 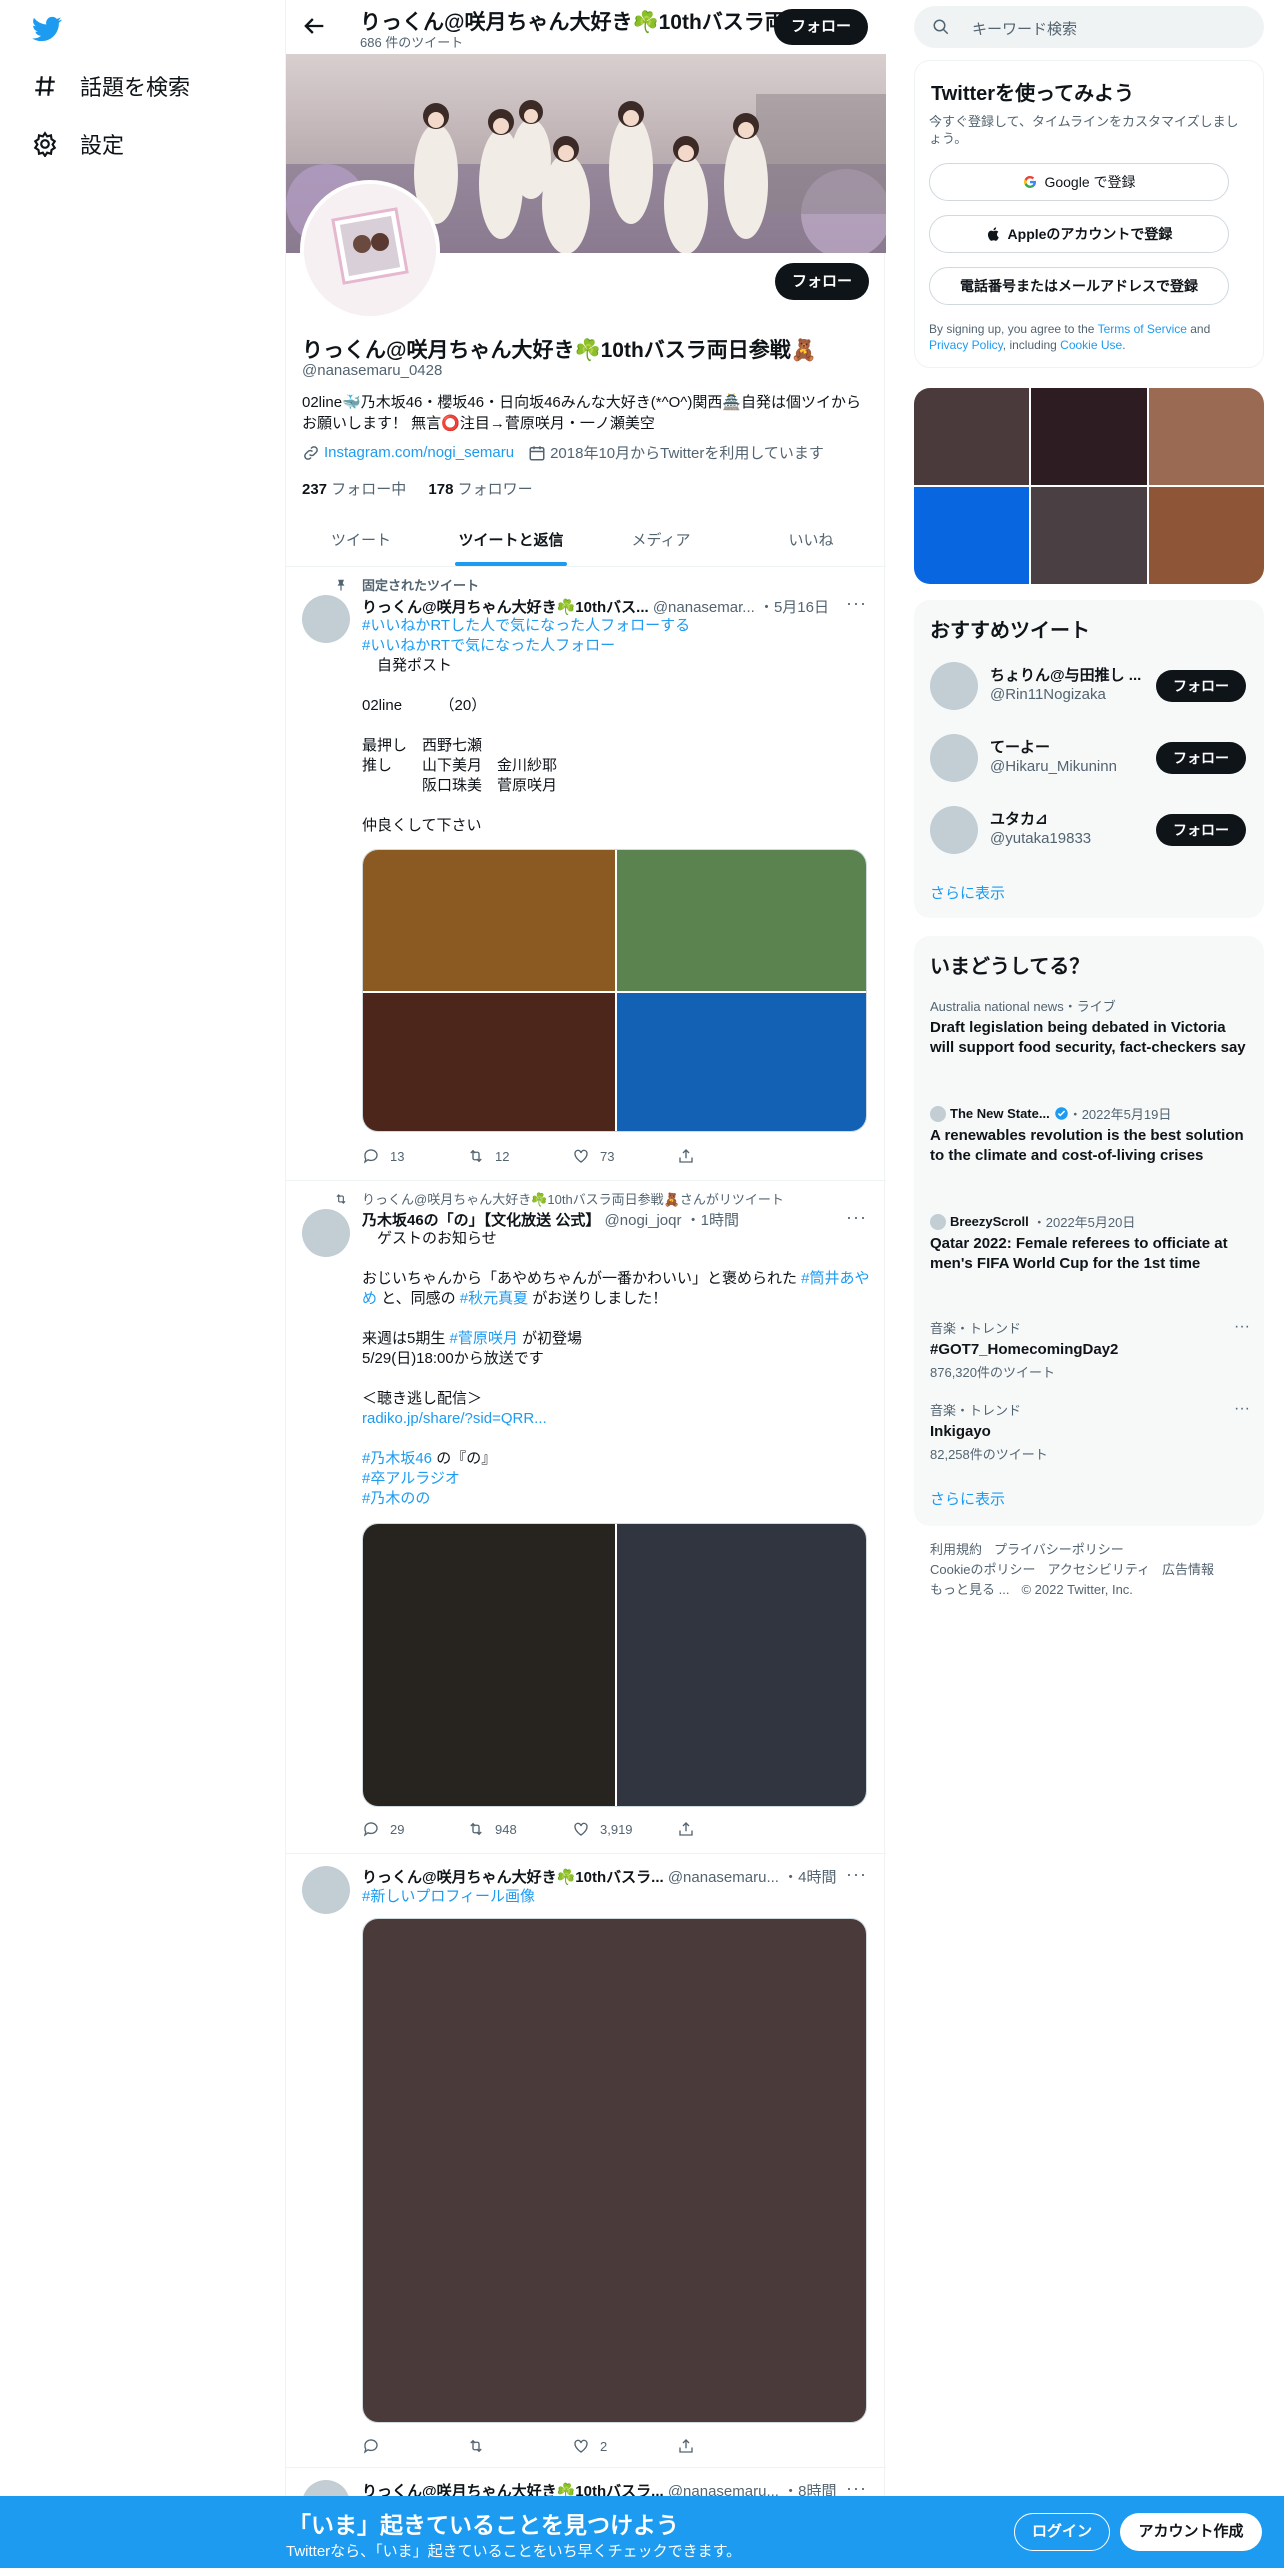 What do you see at coordinates (661, 540) in the screenshot?
I see `tab-media: メディア` at bounding box center [661, 540].